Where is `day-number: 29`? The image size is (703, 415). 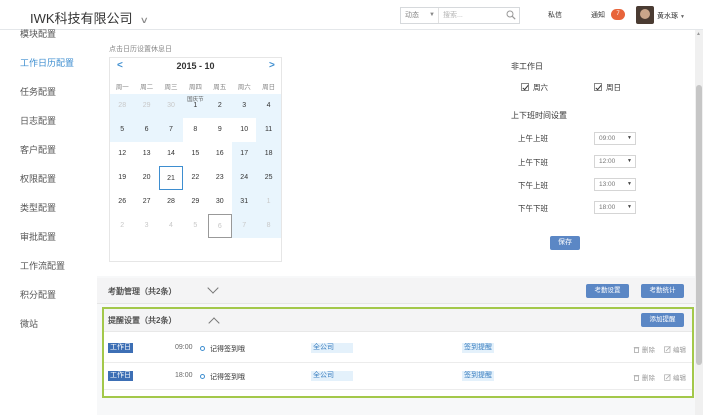
day-number: 29 is located at coordinates (195, 201).